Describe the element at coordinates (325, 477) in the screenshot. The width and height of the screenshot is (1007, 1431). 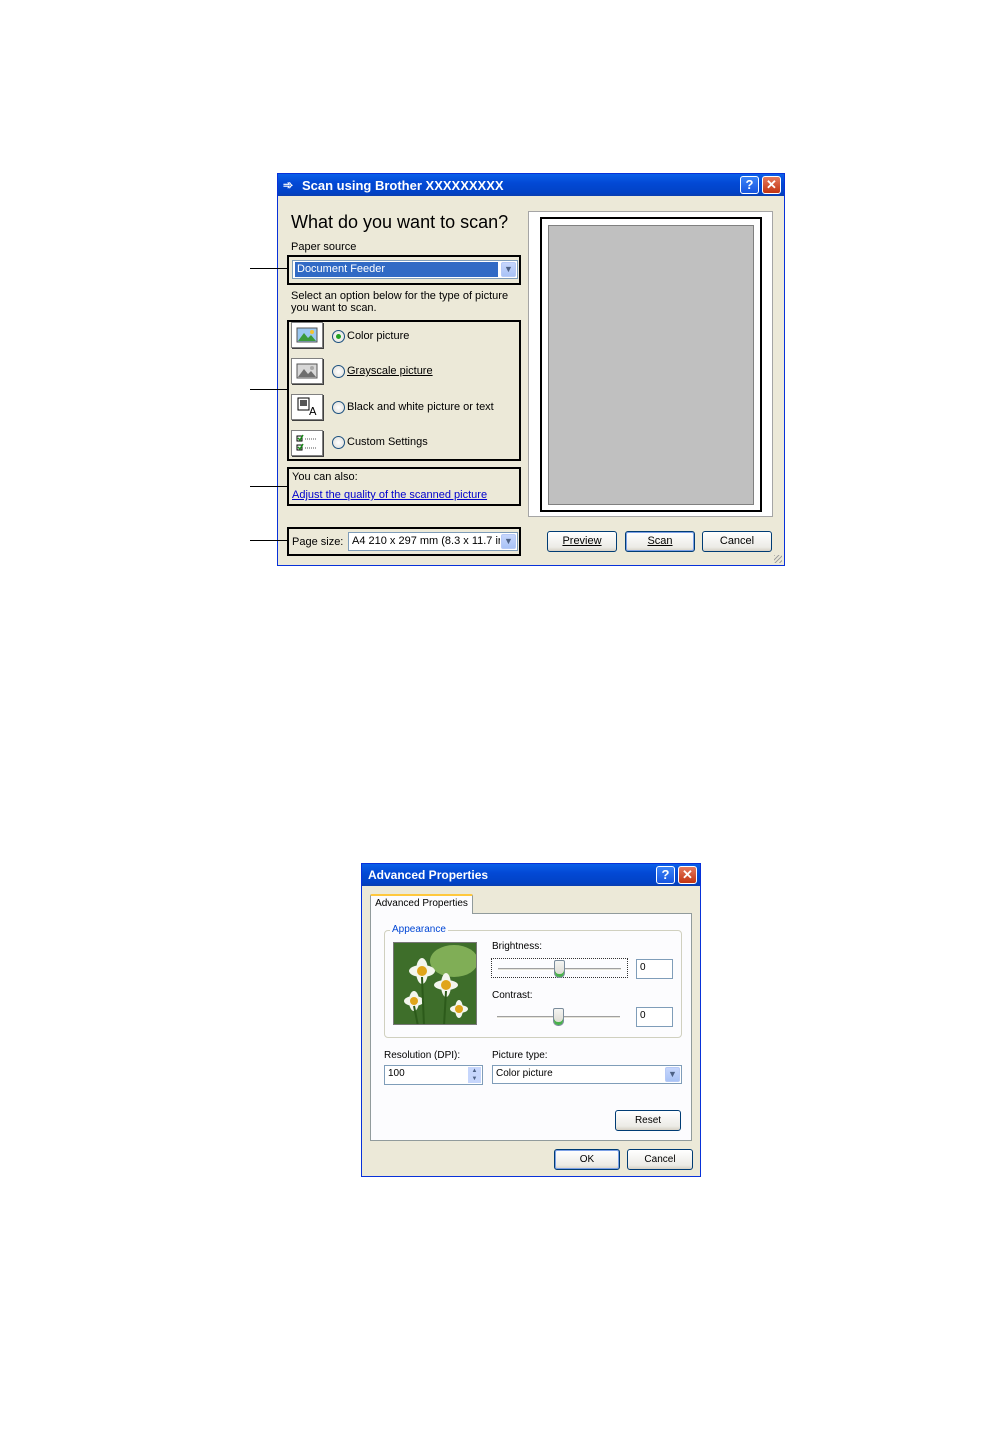
I see `you-can-also-text: You can also:` at that location.